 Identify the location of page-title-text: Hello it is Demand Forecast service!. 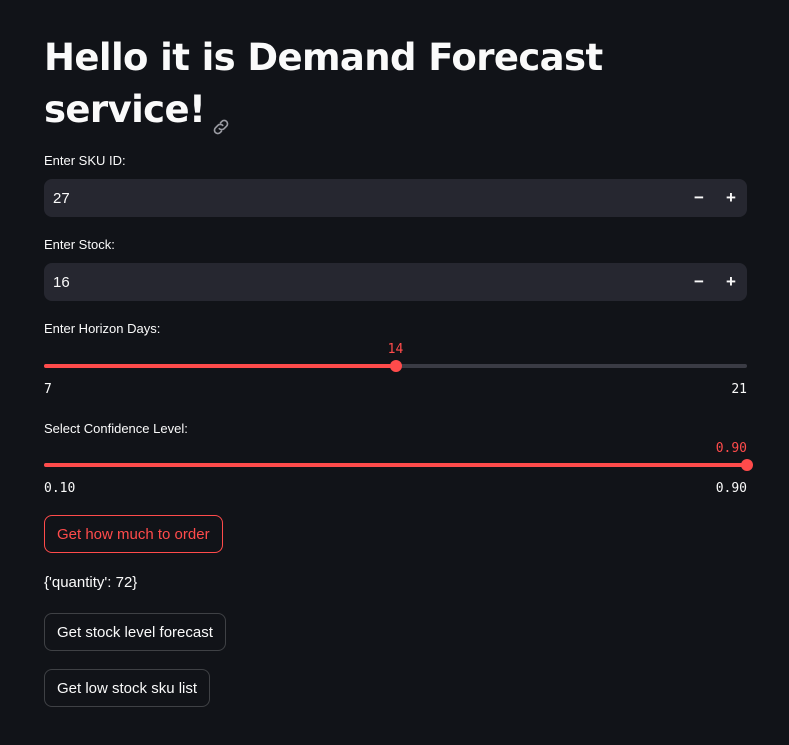
(323, 83).